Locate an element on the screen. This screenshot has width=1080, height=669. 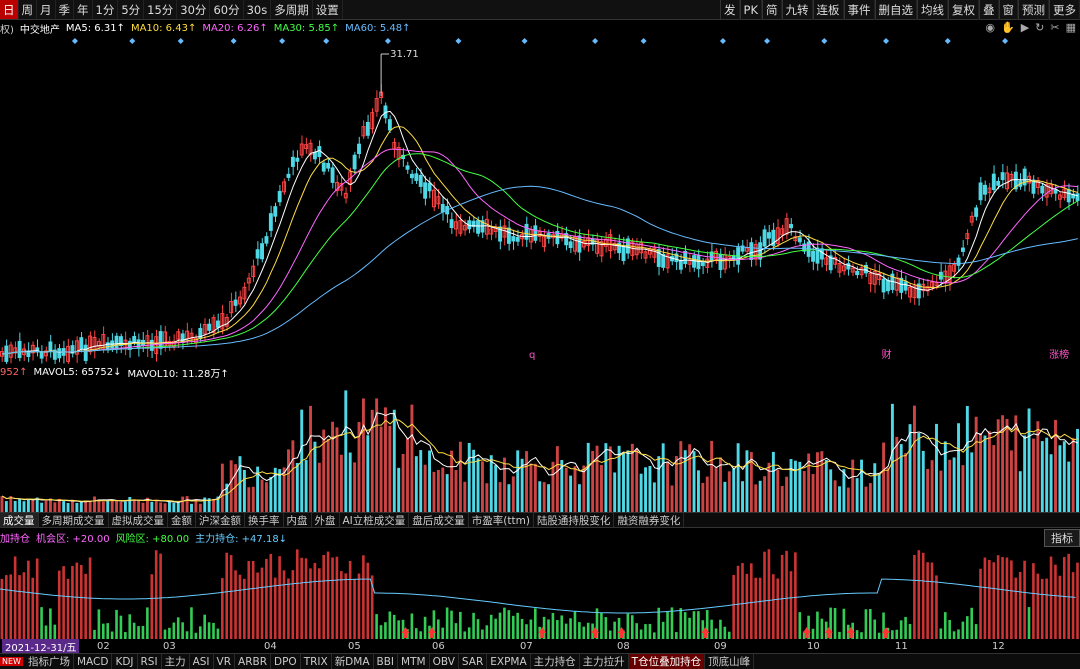
volume-tab: AI立桩成交量 is located at coordinates (375, 520).